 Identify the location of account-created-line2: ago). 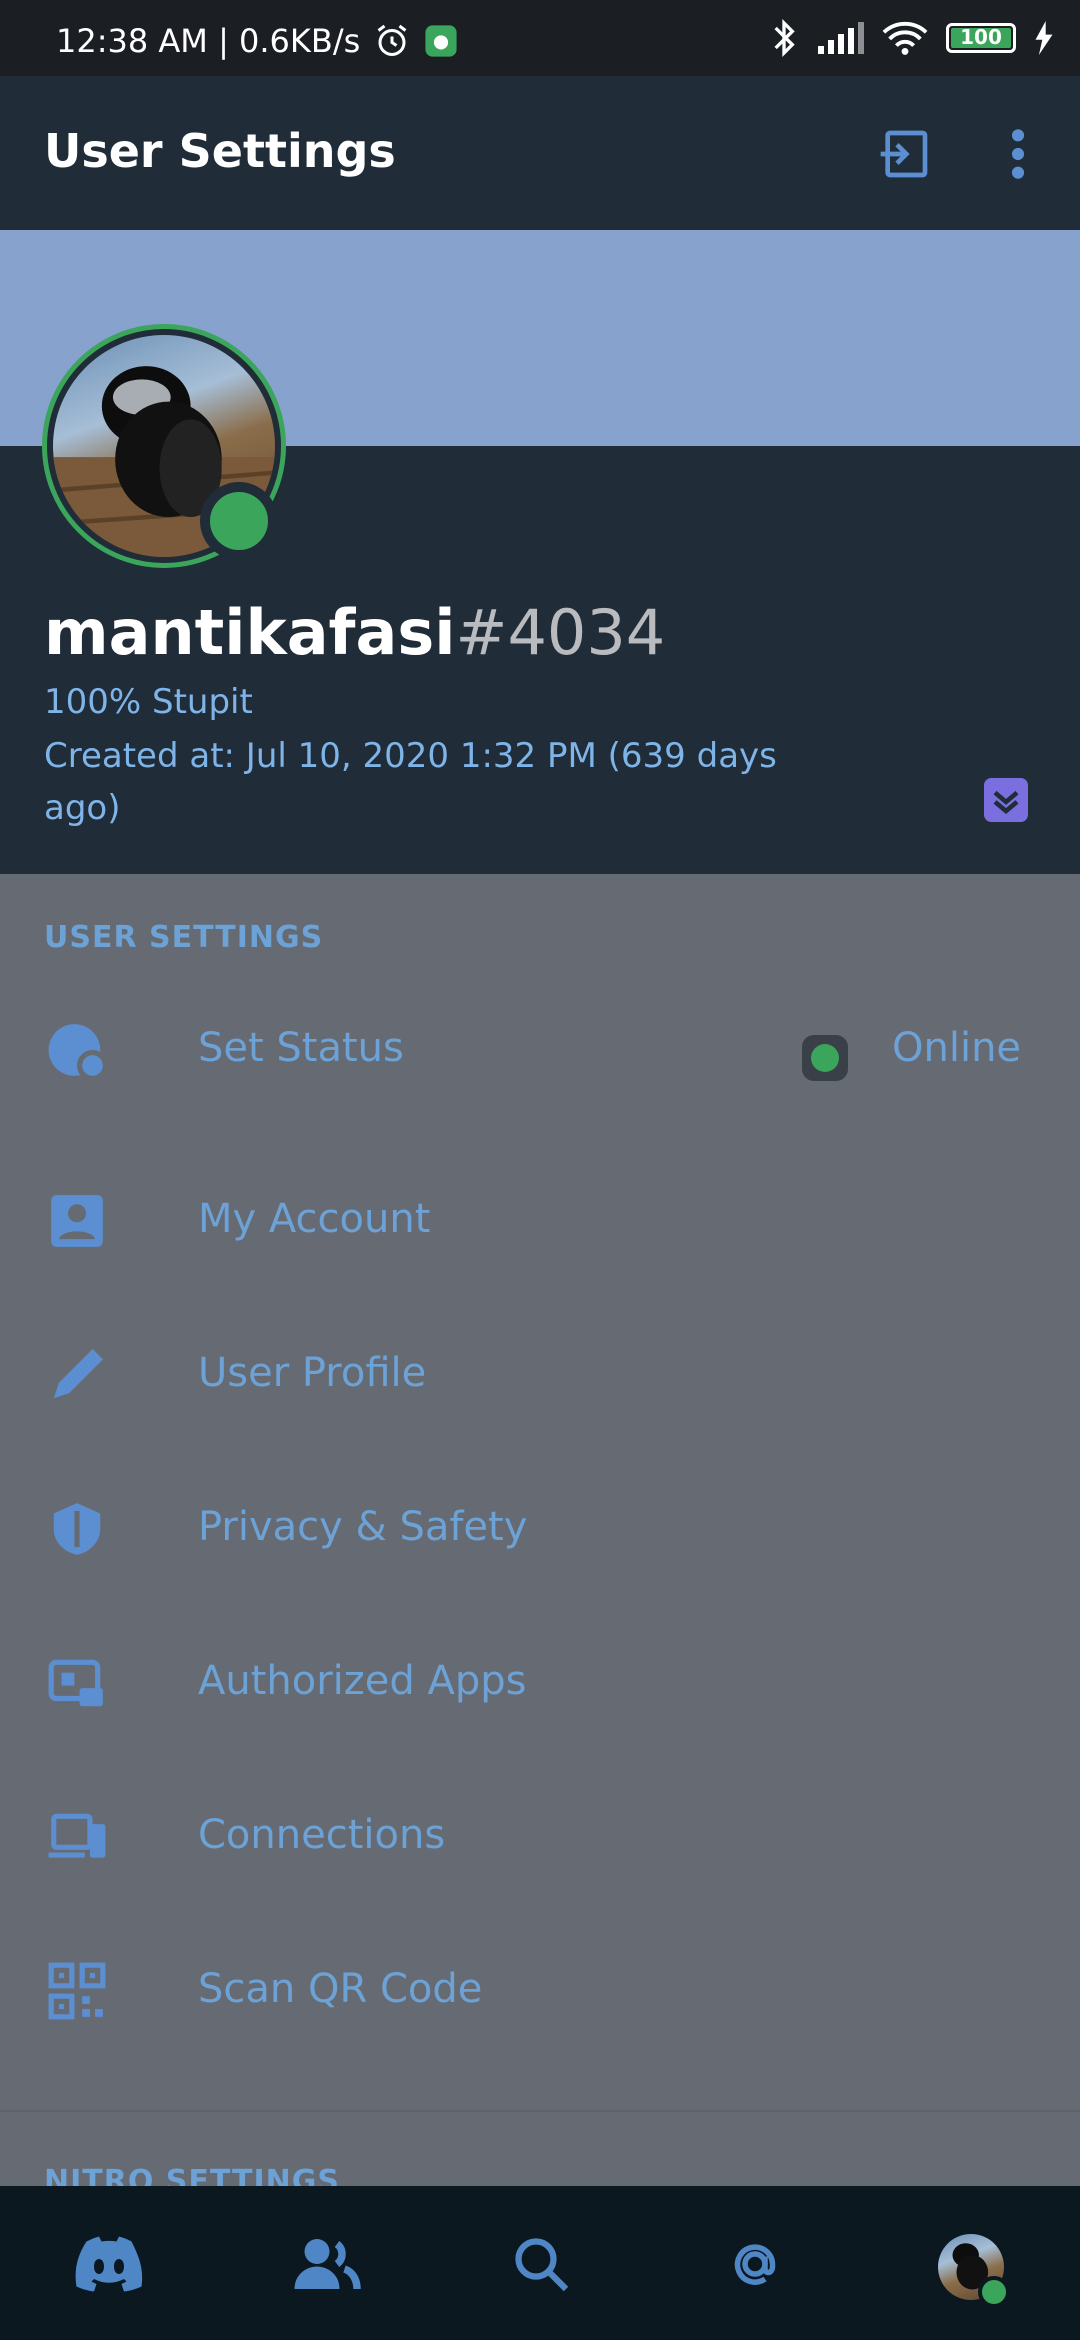
(82, 808).